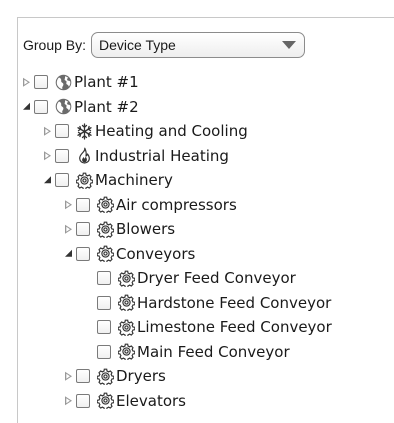 The width and height of the screenshot is (394, 423). Describe the element at coordinates (206, 180) in the screenshot. I see `tree-row: Machinery` at that location.